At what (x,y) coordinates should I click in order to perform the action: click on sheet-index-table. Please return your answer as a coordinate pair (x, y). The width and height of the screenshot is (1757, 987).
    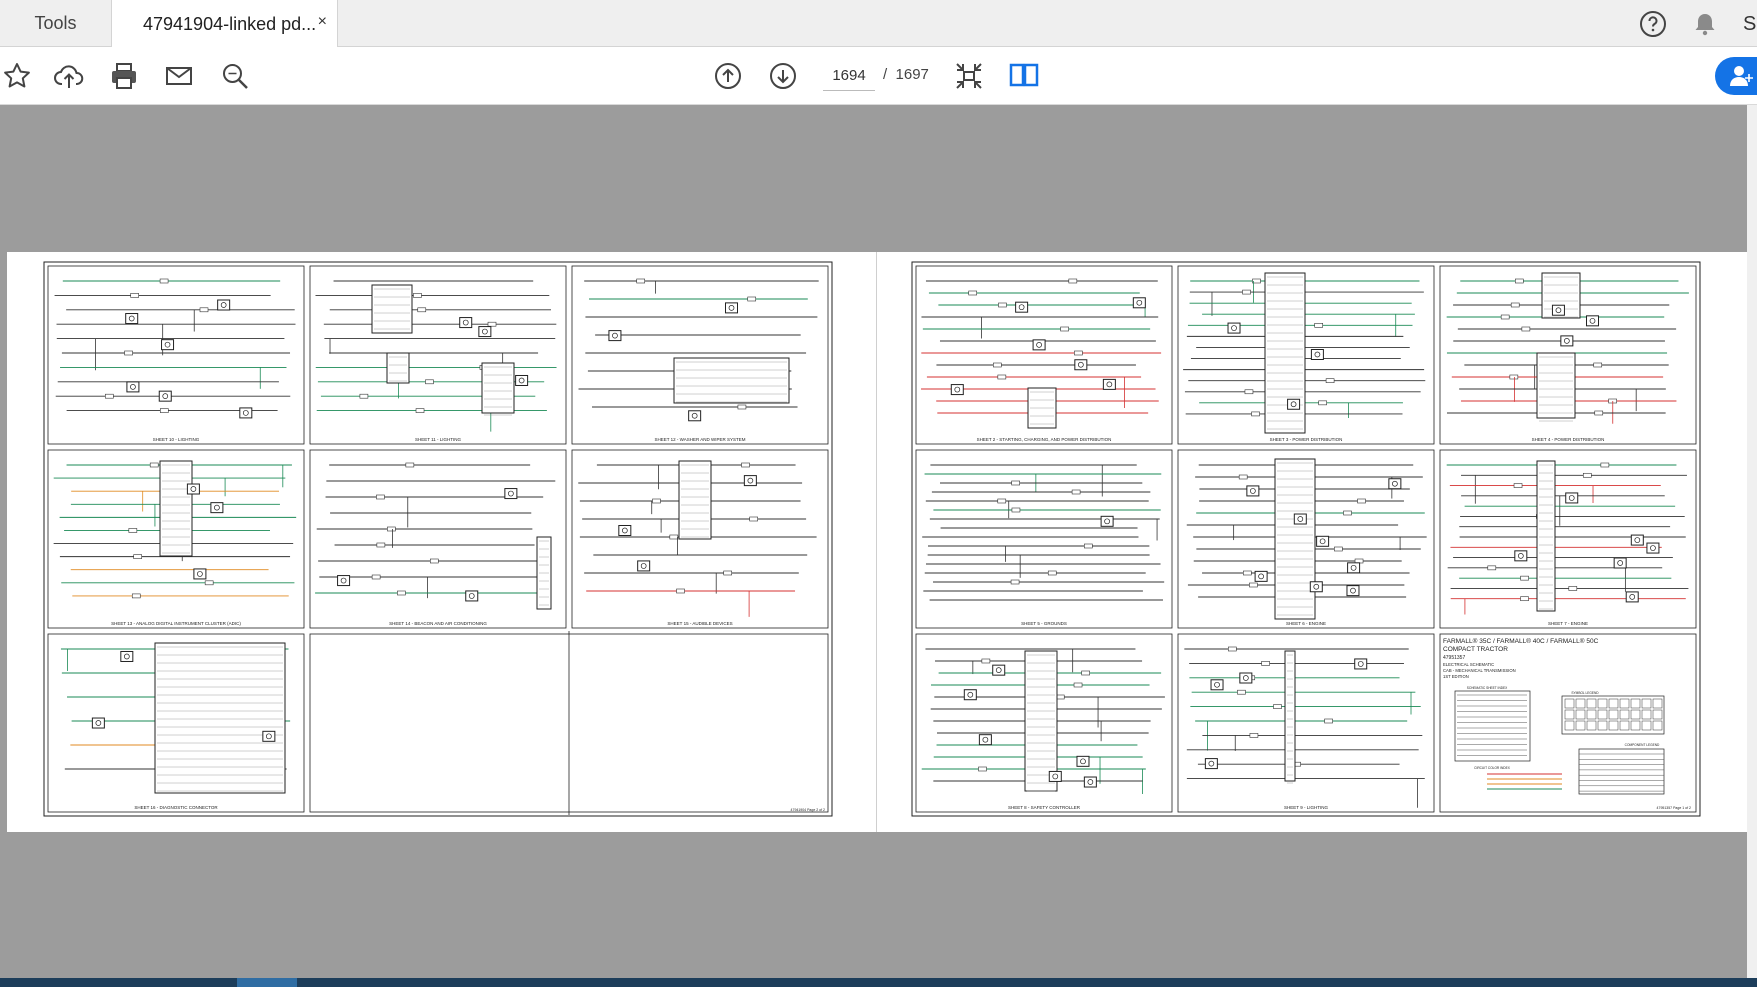
    Looking at the image, I should click on (1492, 726).